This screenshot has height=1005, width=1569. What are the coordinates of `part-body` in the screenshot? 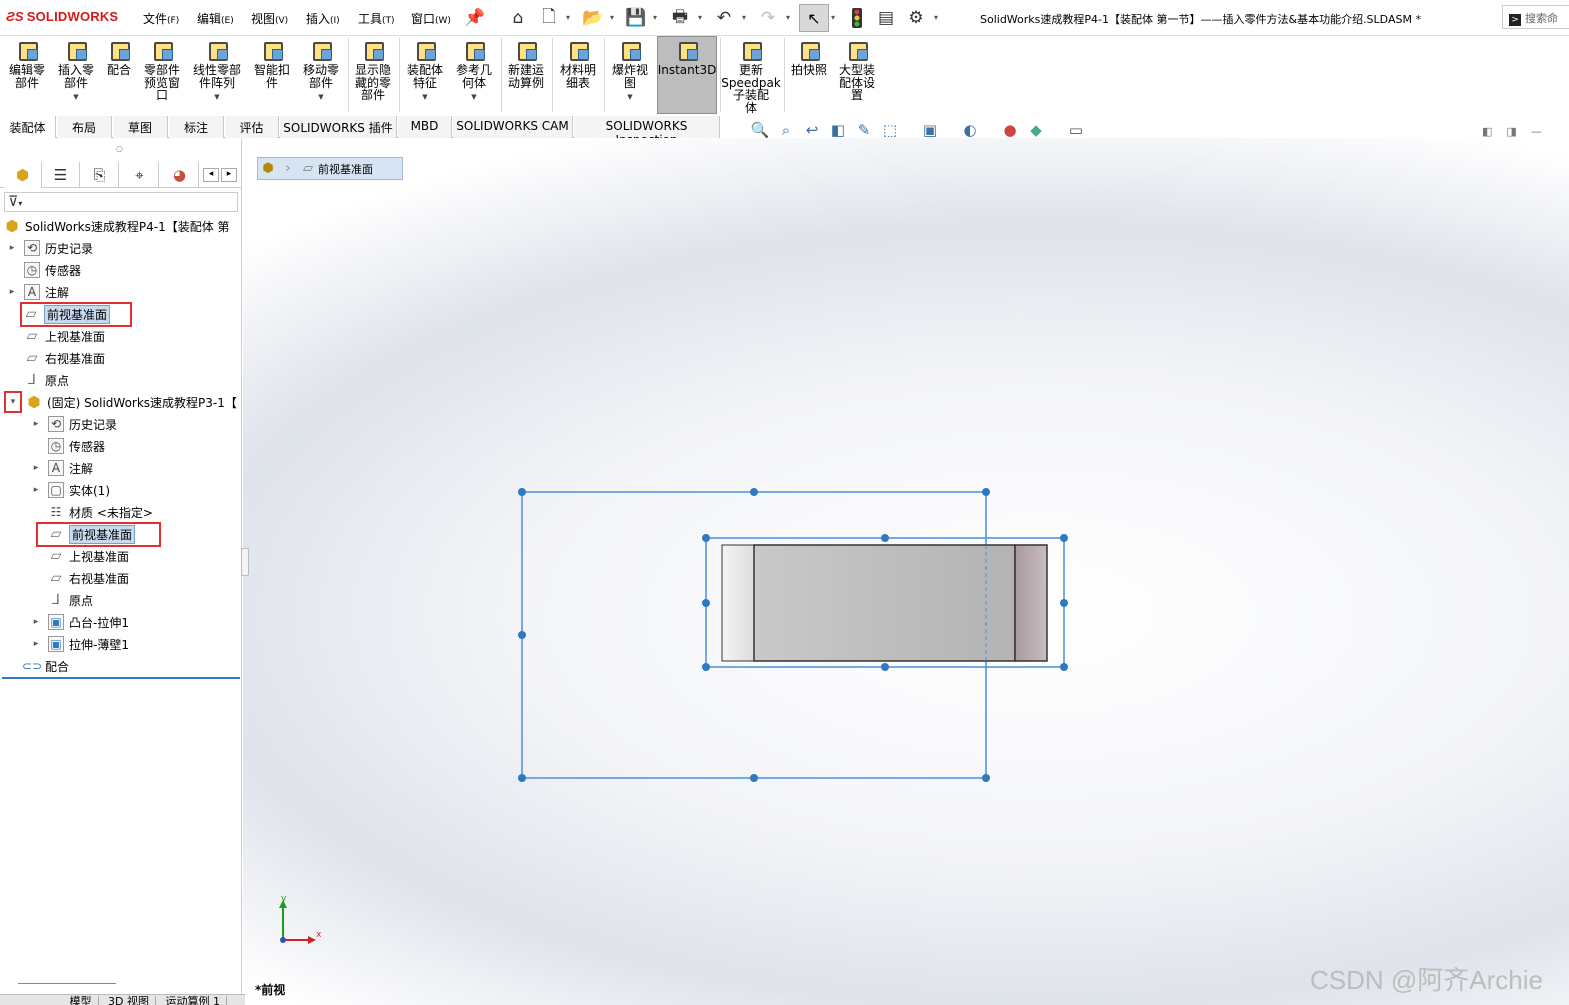 It's located at (884, 603).